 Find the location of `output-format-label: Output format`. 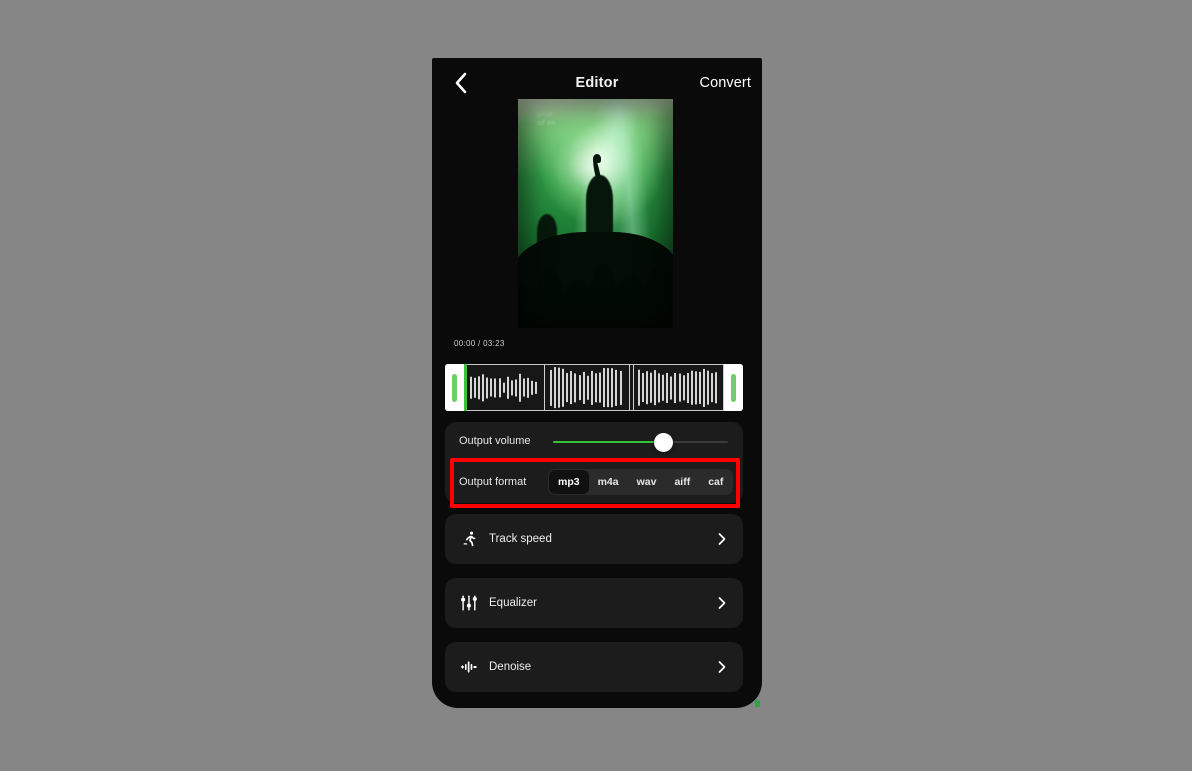

output-format-label: Output format is located at coordinates (493, 482).